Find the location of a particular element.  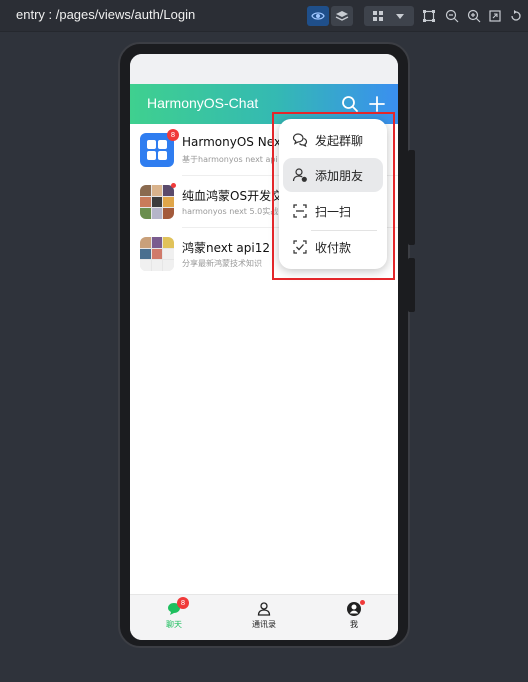

bottom-nav: 8 聊天 通讯录 我 is located at coordinates (264, 617).